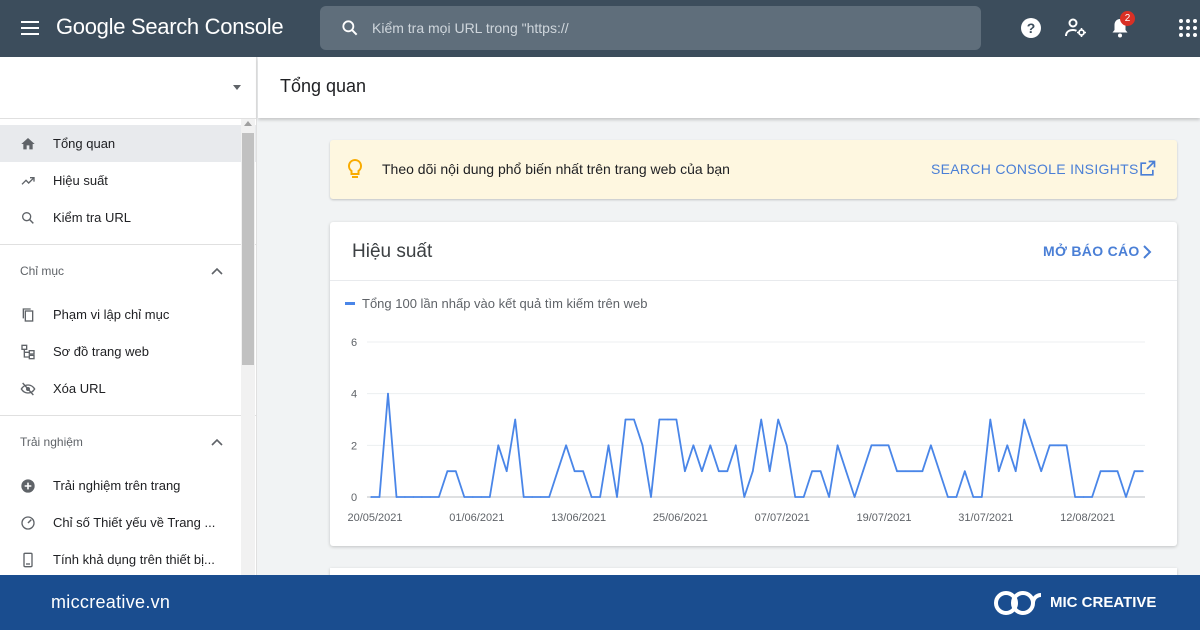 Image resolution: width=1200 pixels, height=630 pixels. Describe the element at coordinates (28, 352) in the screenshot. I see `sitemap-icon` at that location.